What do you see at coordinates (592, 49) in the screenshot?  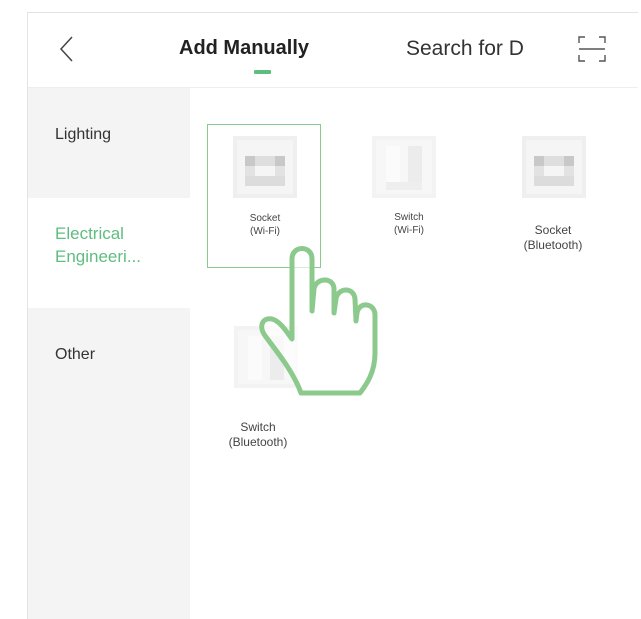 I see `scan-icon` at bounding box center [592, 49].